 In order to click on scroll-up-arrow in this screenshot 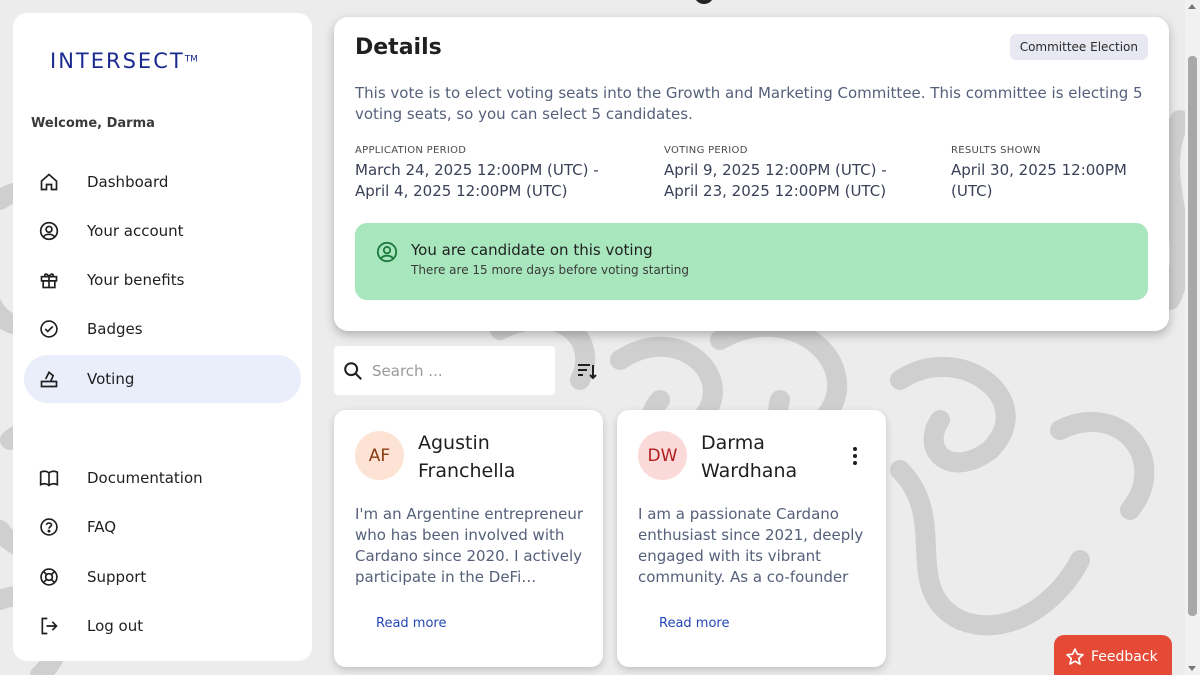, I will do `click(1192, 6)`.